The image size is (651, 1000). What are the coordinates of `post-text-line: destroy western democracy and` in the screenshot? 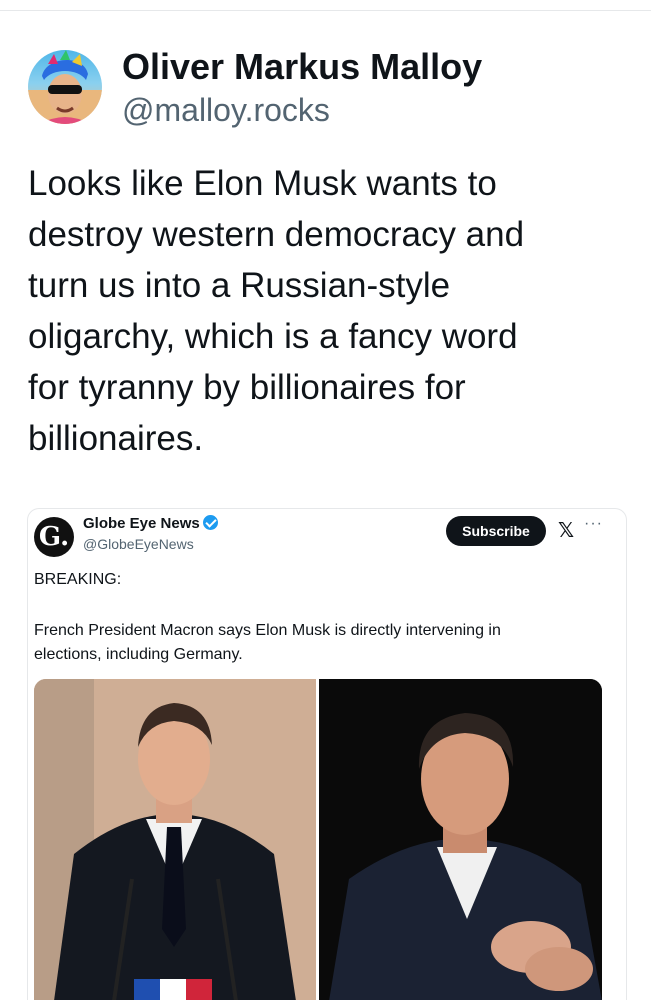 It's located at (276, 234).